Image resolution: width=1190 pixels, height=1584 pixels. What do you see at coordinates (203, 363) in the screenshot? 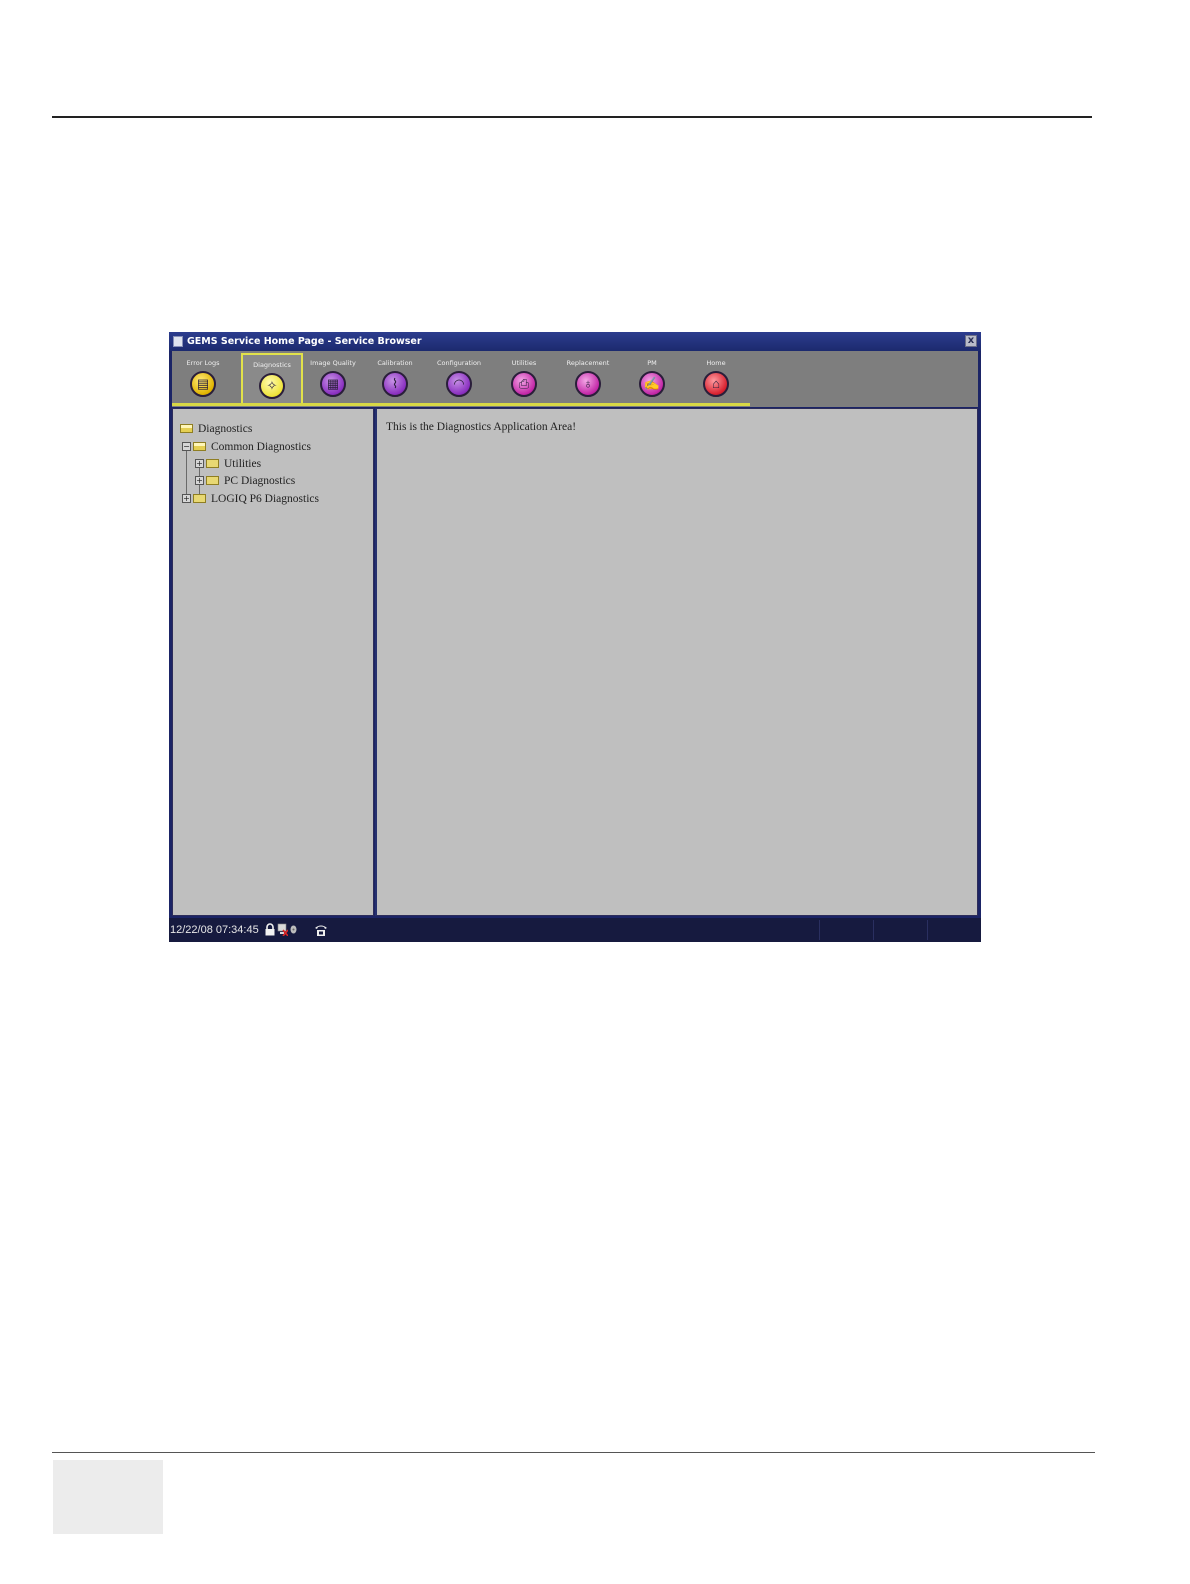
I see `tab-label: Error Logs` at bounding box center [203, 363].